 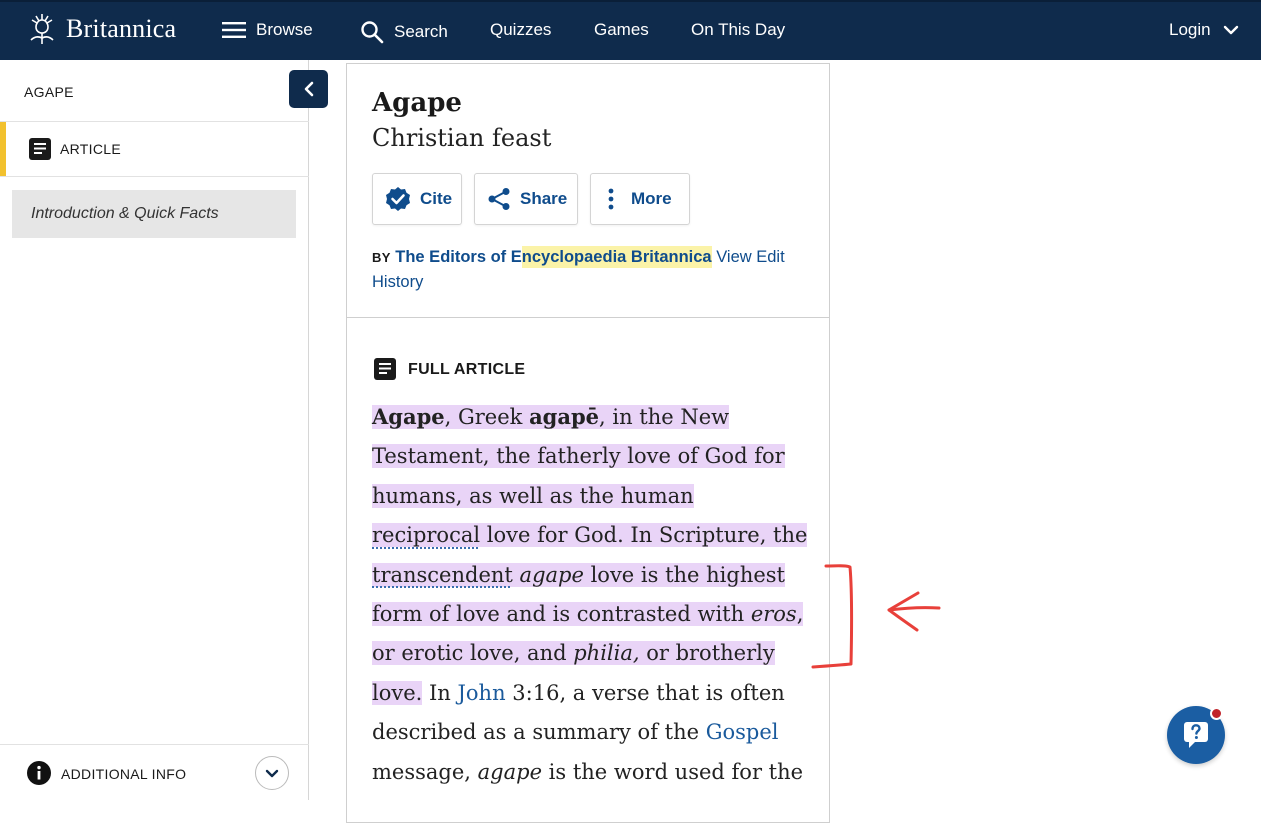 What do you see at coordinates (1216, 713) in the screenshot?
I see `notification-dot` at bounding box center [1216, 713].